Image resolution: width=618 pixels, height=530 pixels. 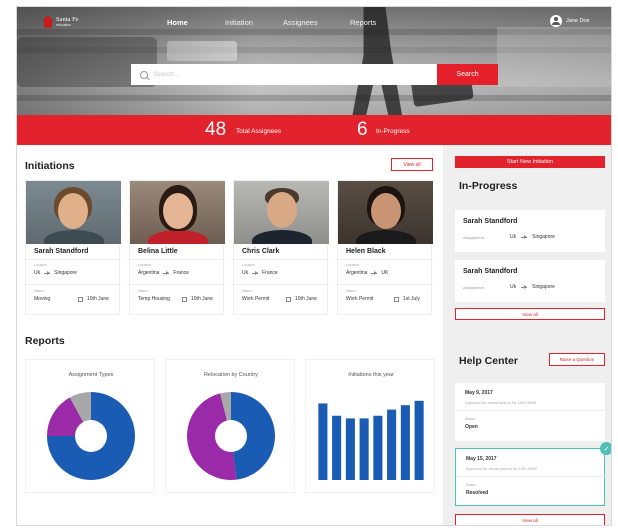 What do you see at coordinates (577, 359) in the screenshot?
I see `raise-question-button: Raise a Question` at bounding box center [577, 359].